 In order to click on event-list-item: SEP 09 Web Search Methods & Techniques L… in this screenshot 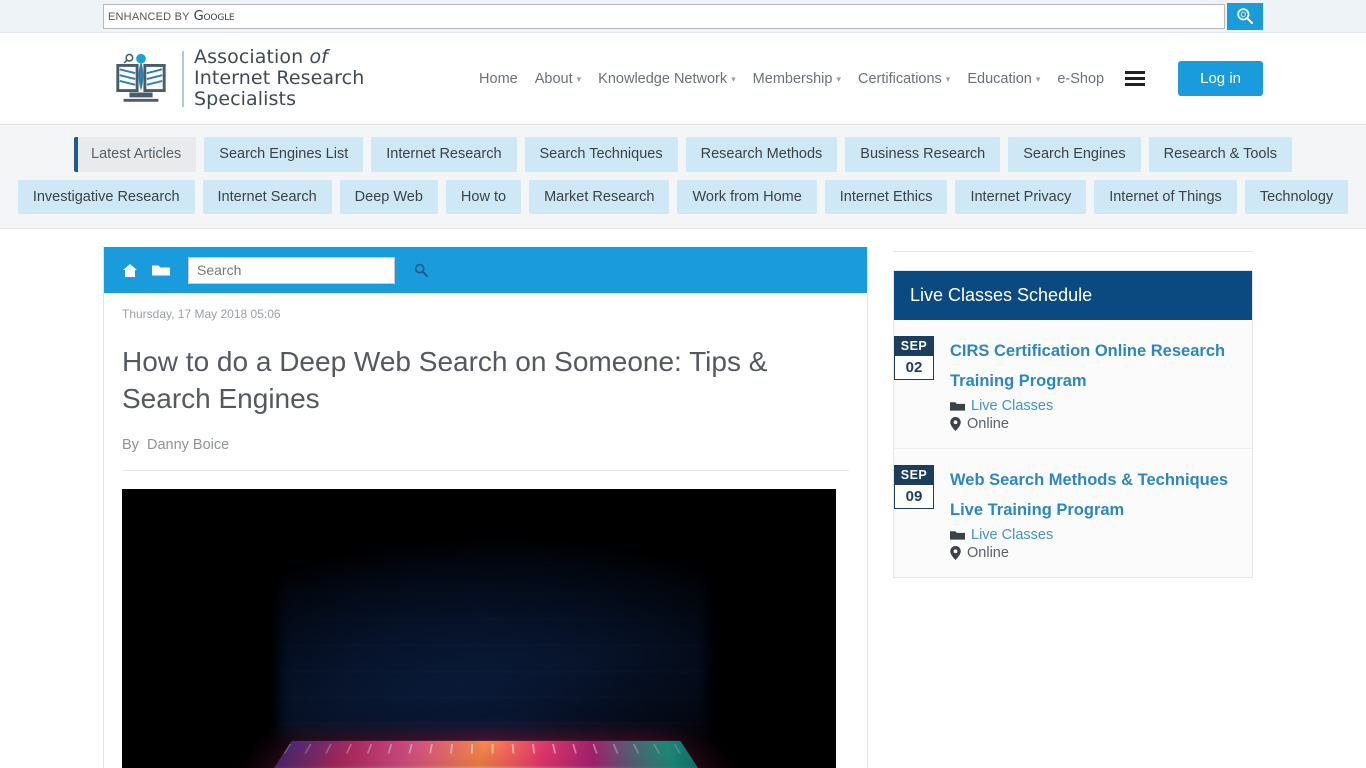, I will do `click(1073, 513)`.